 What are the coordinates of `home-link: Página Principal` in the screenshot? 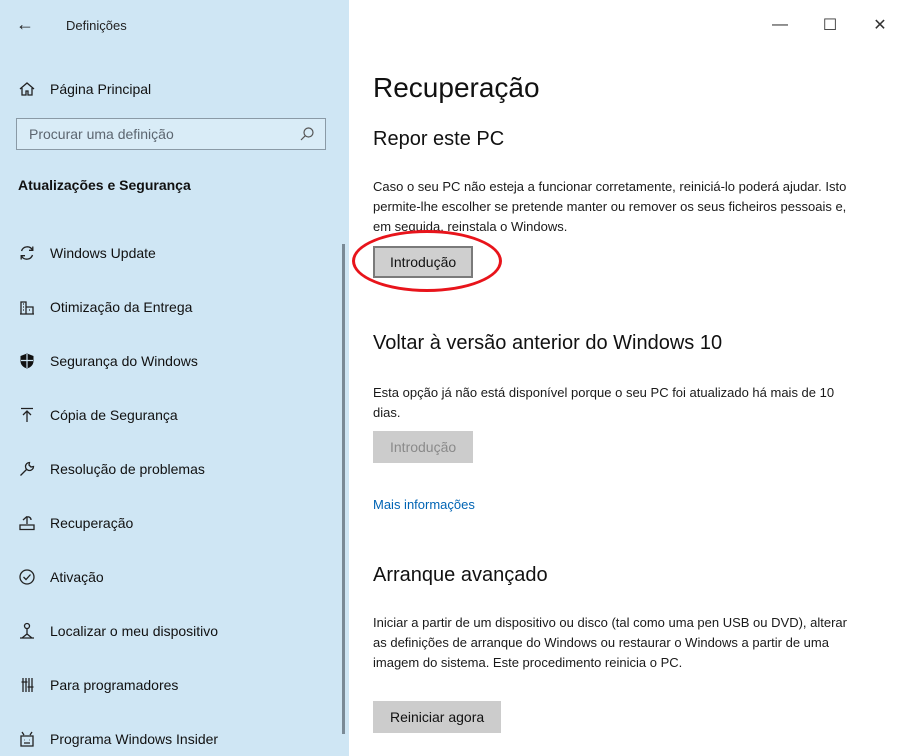 It's located at (84, 89).